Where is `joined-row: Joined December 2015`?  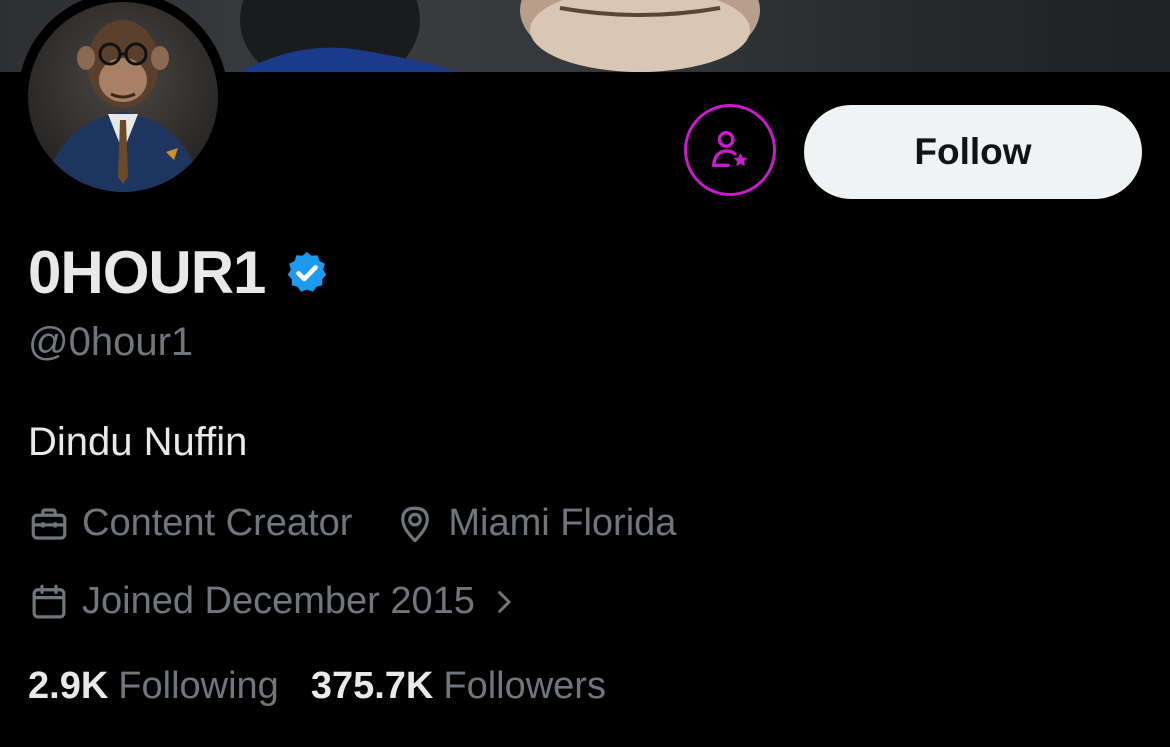 joined-row: Joined December 2015 is located at coordinates (273, 601).